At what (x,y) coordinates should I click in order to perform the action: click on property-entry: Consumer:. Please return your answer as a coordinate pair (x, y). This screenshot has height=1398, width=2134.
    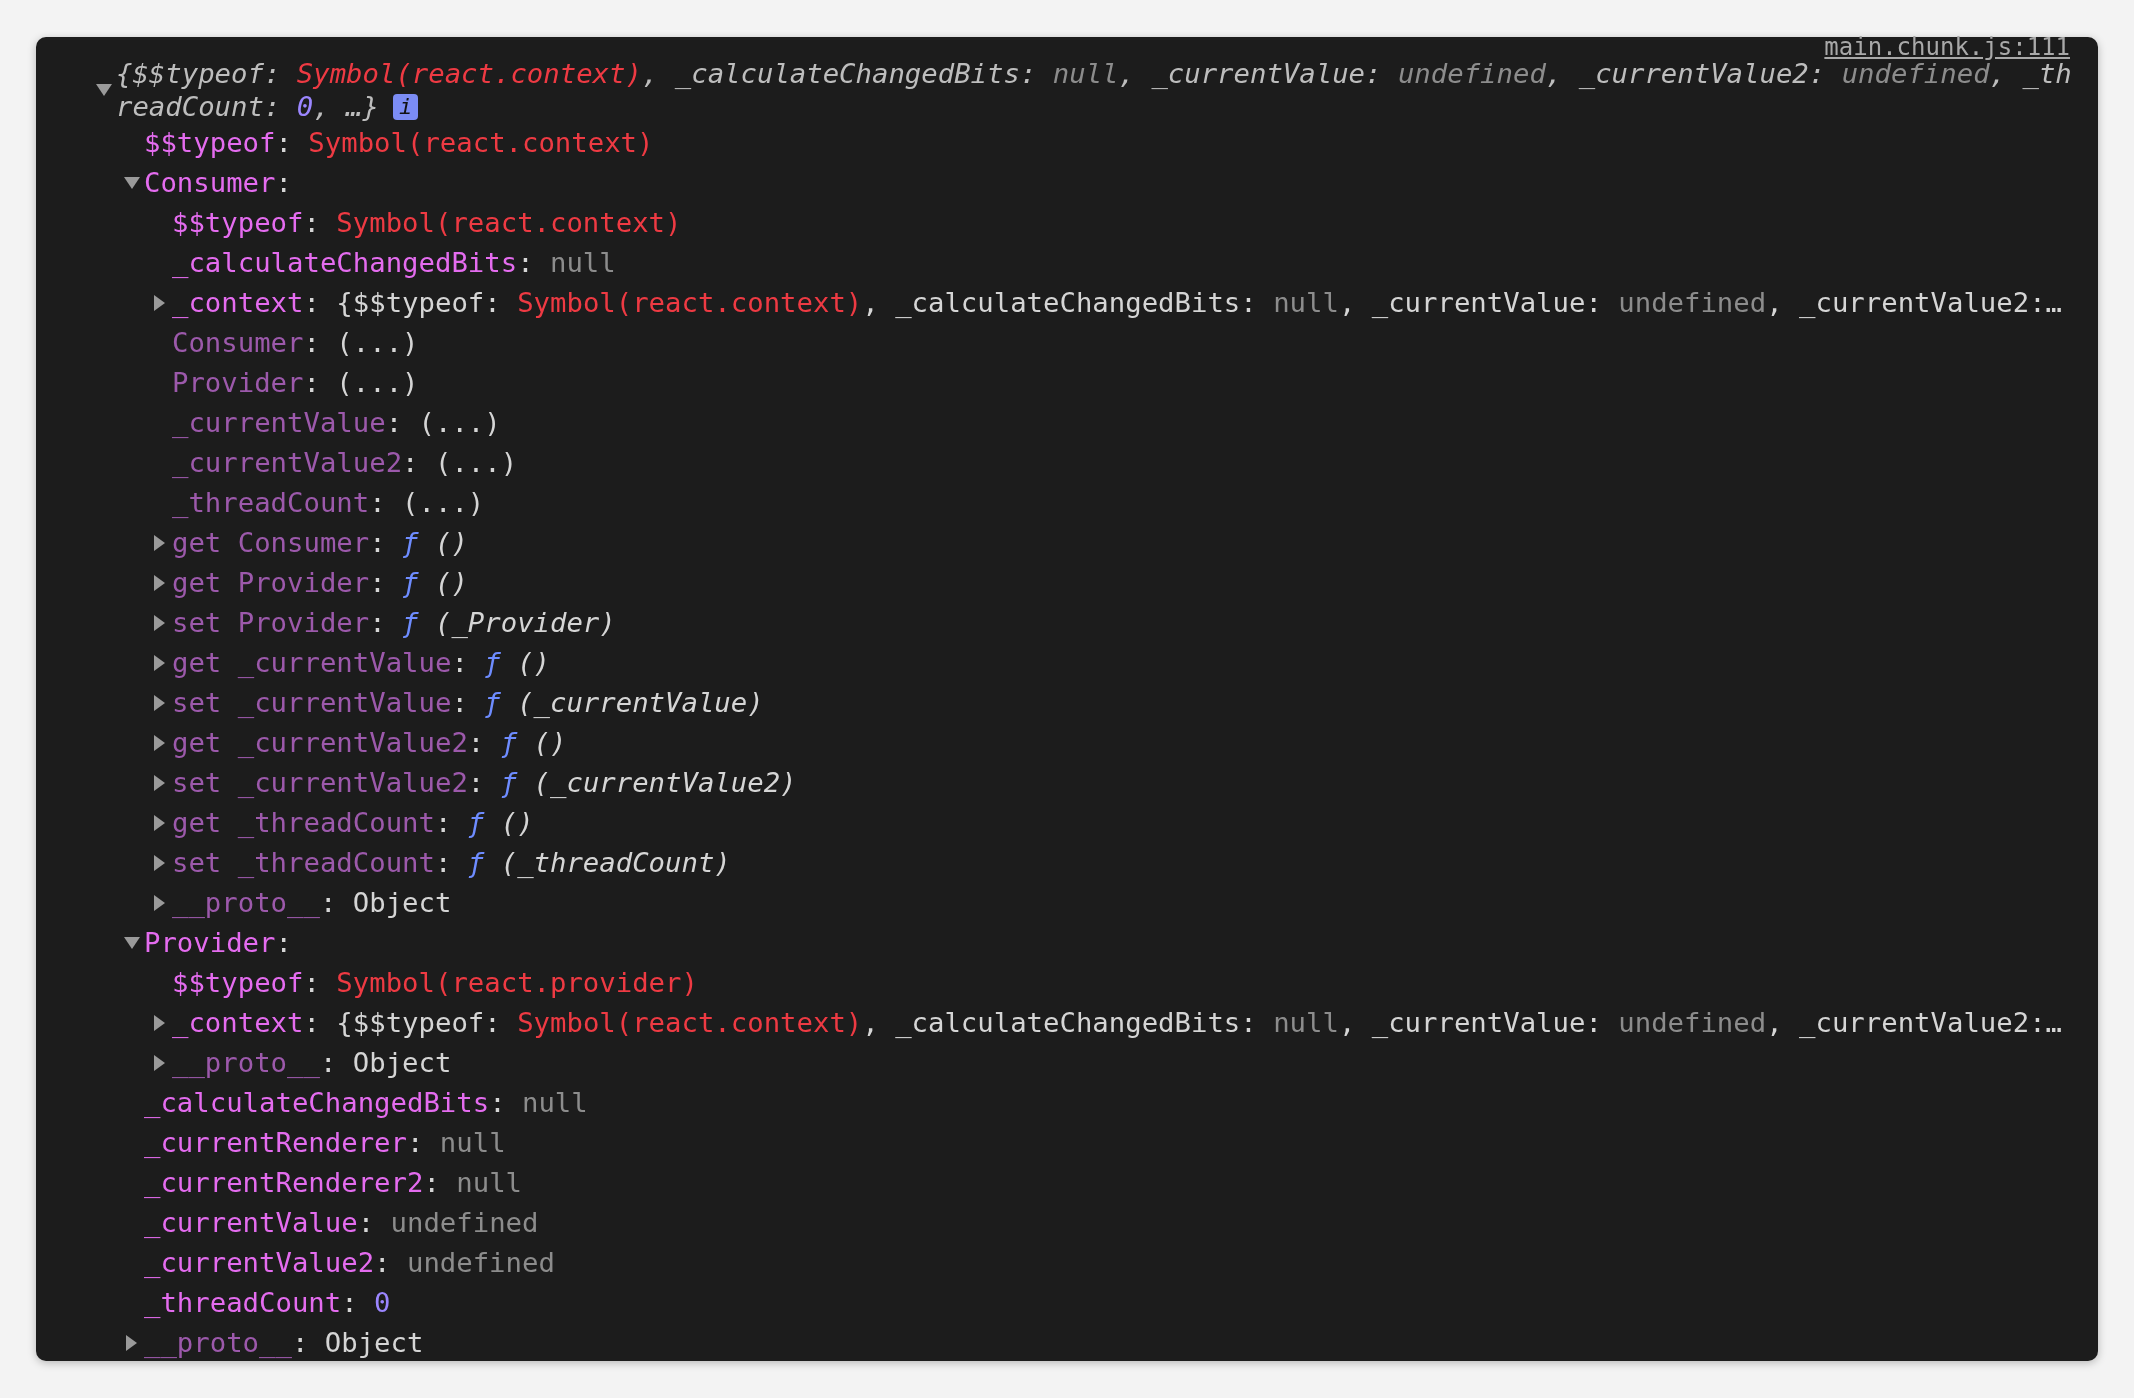
    Looking at the image, I should click on (218, 183).